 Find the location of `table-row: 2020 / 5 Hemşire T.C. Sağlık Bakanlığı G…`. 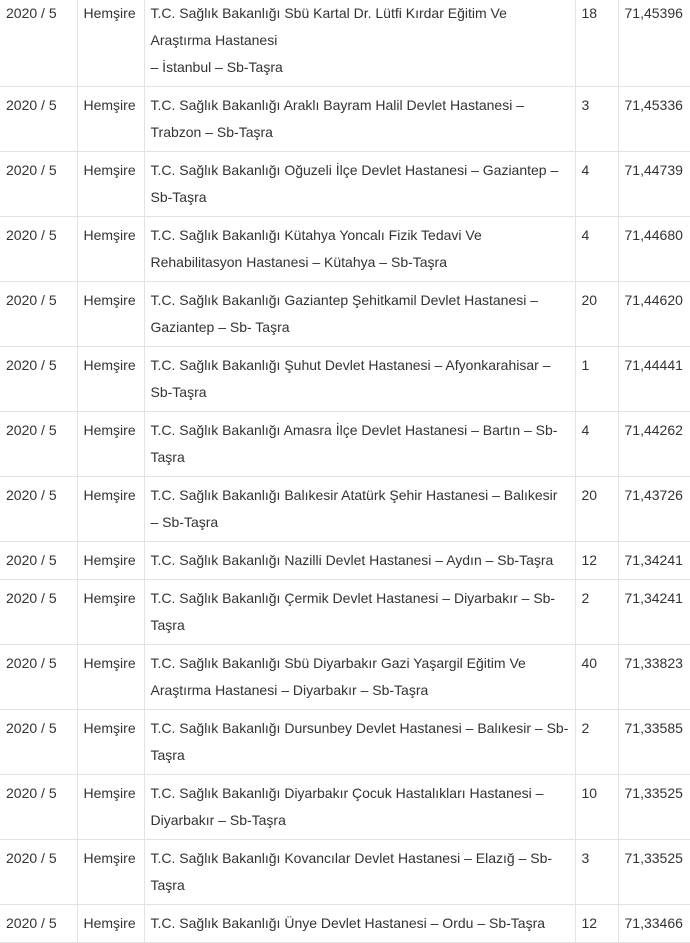

table-row: 2020 / 5 Hemşire T.C. Sağlık Bakanlığı G… is located at coordinates (345, 314).